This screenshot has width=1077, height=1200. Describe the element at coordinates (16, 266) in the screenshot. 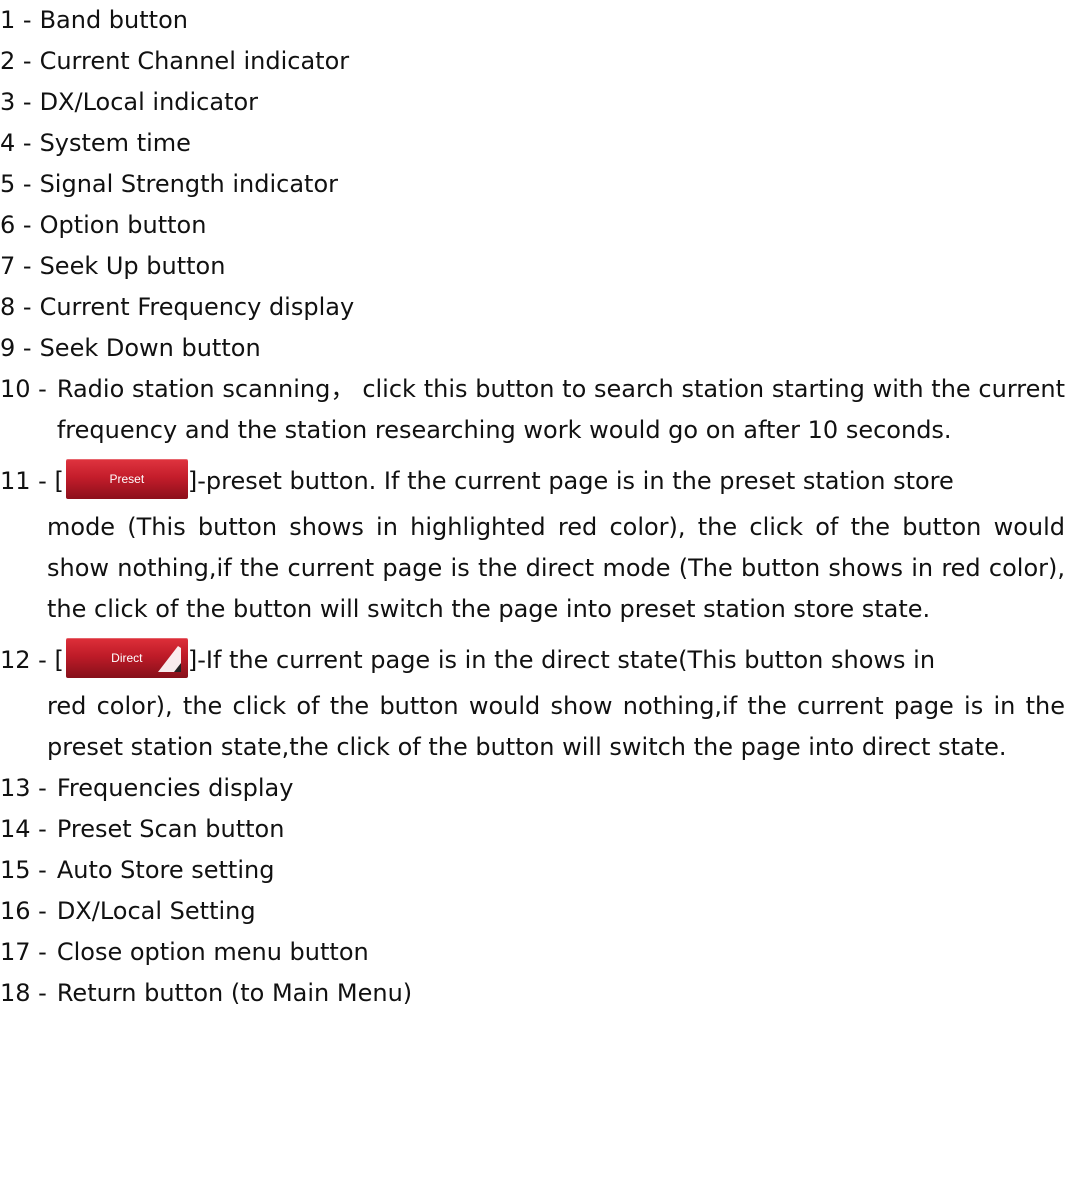

I see `item-number: 7 -` at that location.